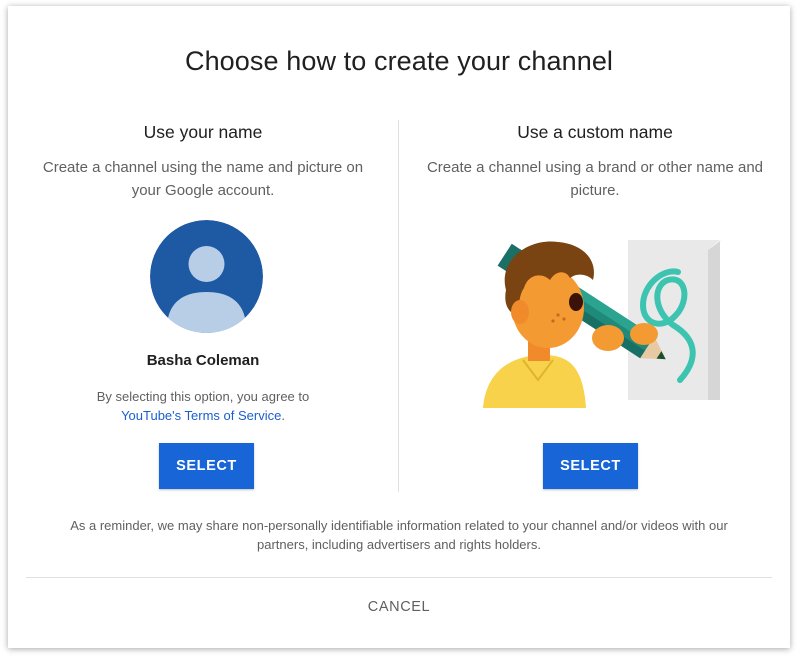  Describe the element at coordinates (398, 306) in the screenshot. I see `column-divider` at that location.